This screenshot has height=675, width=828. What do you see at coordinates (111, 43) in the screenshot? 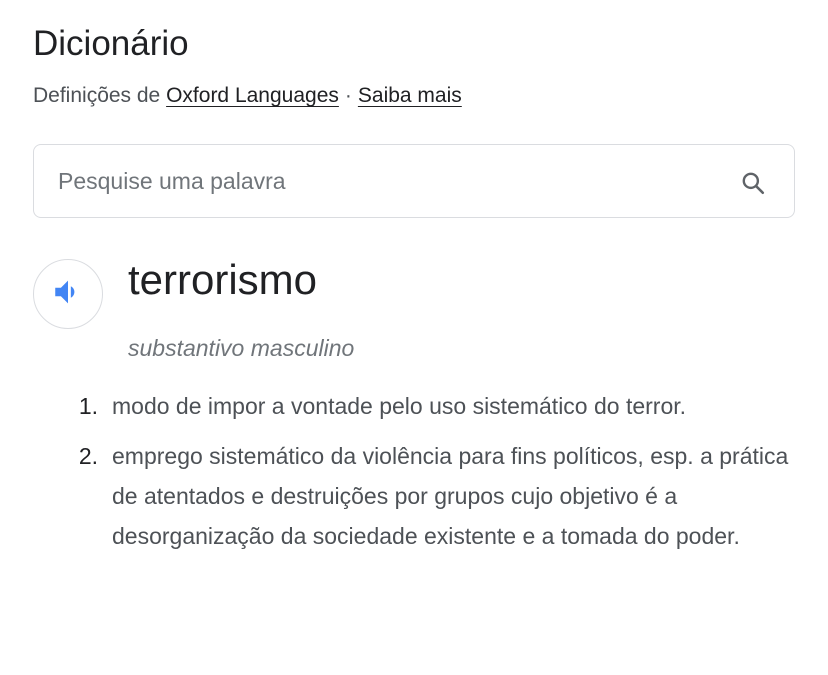
I see `dictionary-title: Dicionário` at bounding box center [111, 43].